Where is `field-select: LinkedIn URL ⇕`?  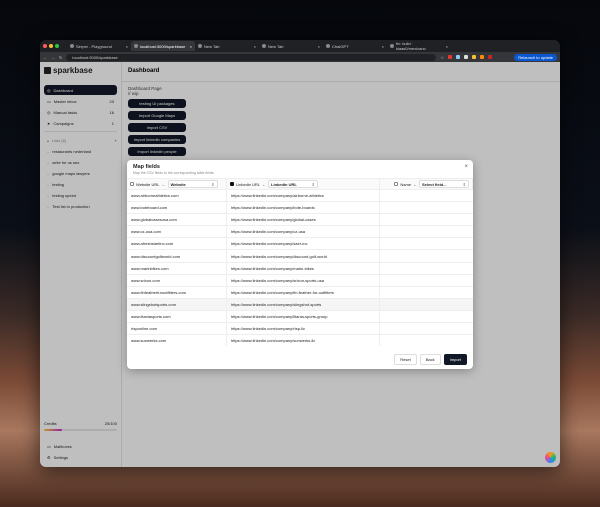 field-select: LinkedIn URL ⇕ is located at coordinates (293, 184).